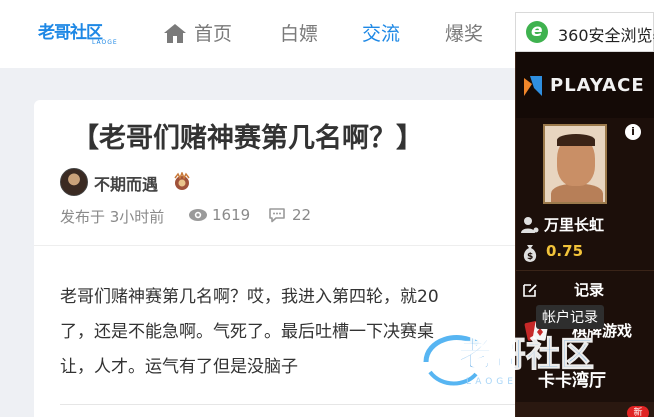  I want to click on browser-title: 360安全浏览器, so click(606, 35).